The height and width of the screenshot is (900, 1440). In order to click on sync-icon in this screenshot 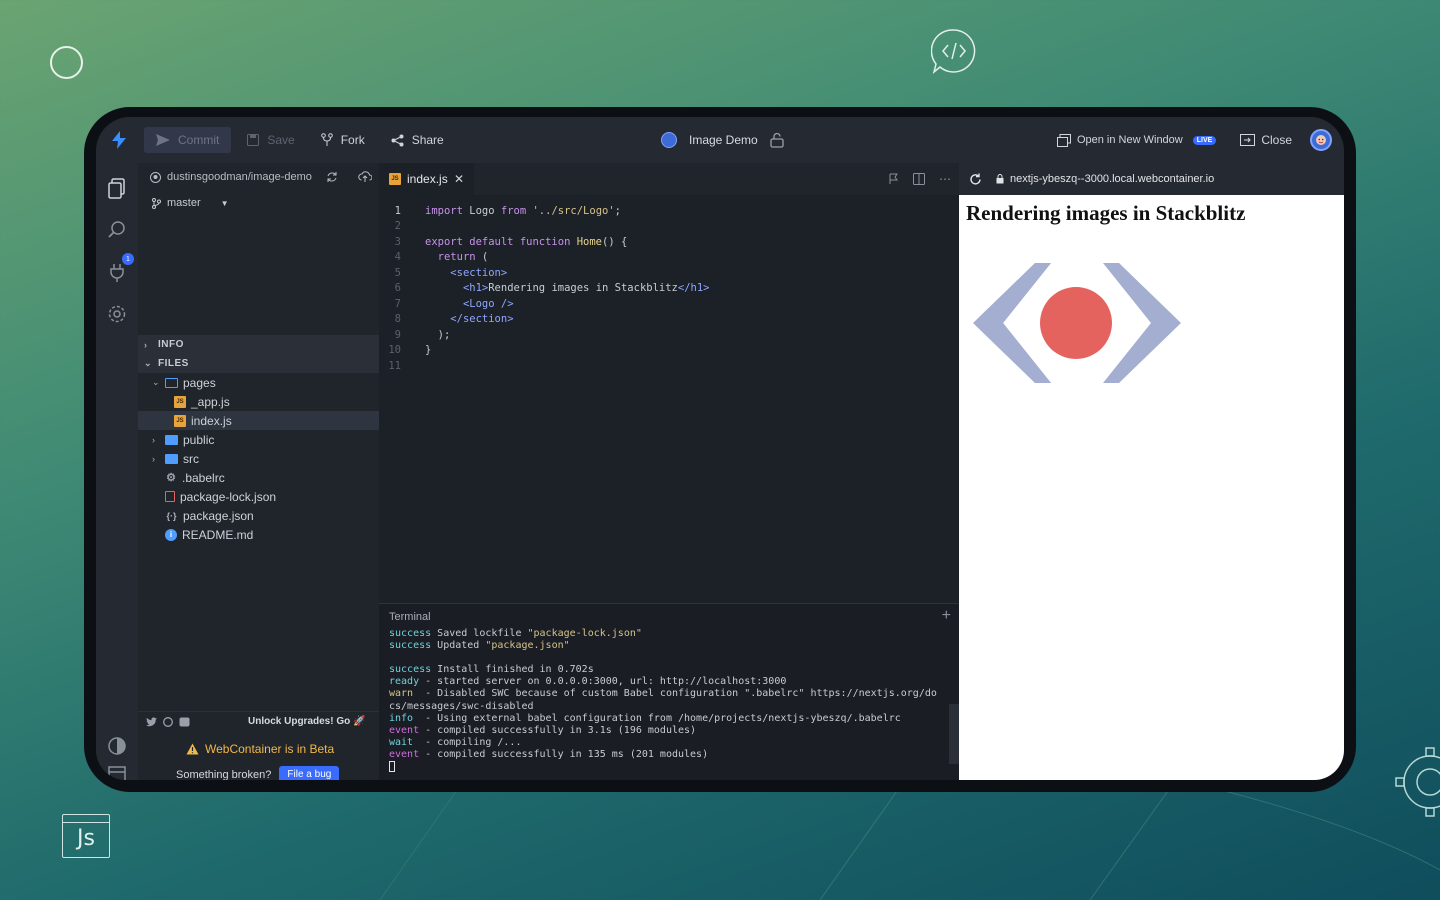, I will do `click(332, 177)`.